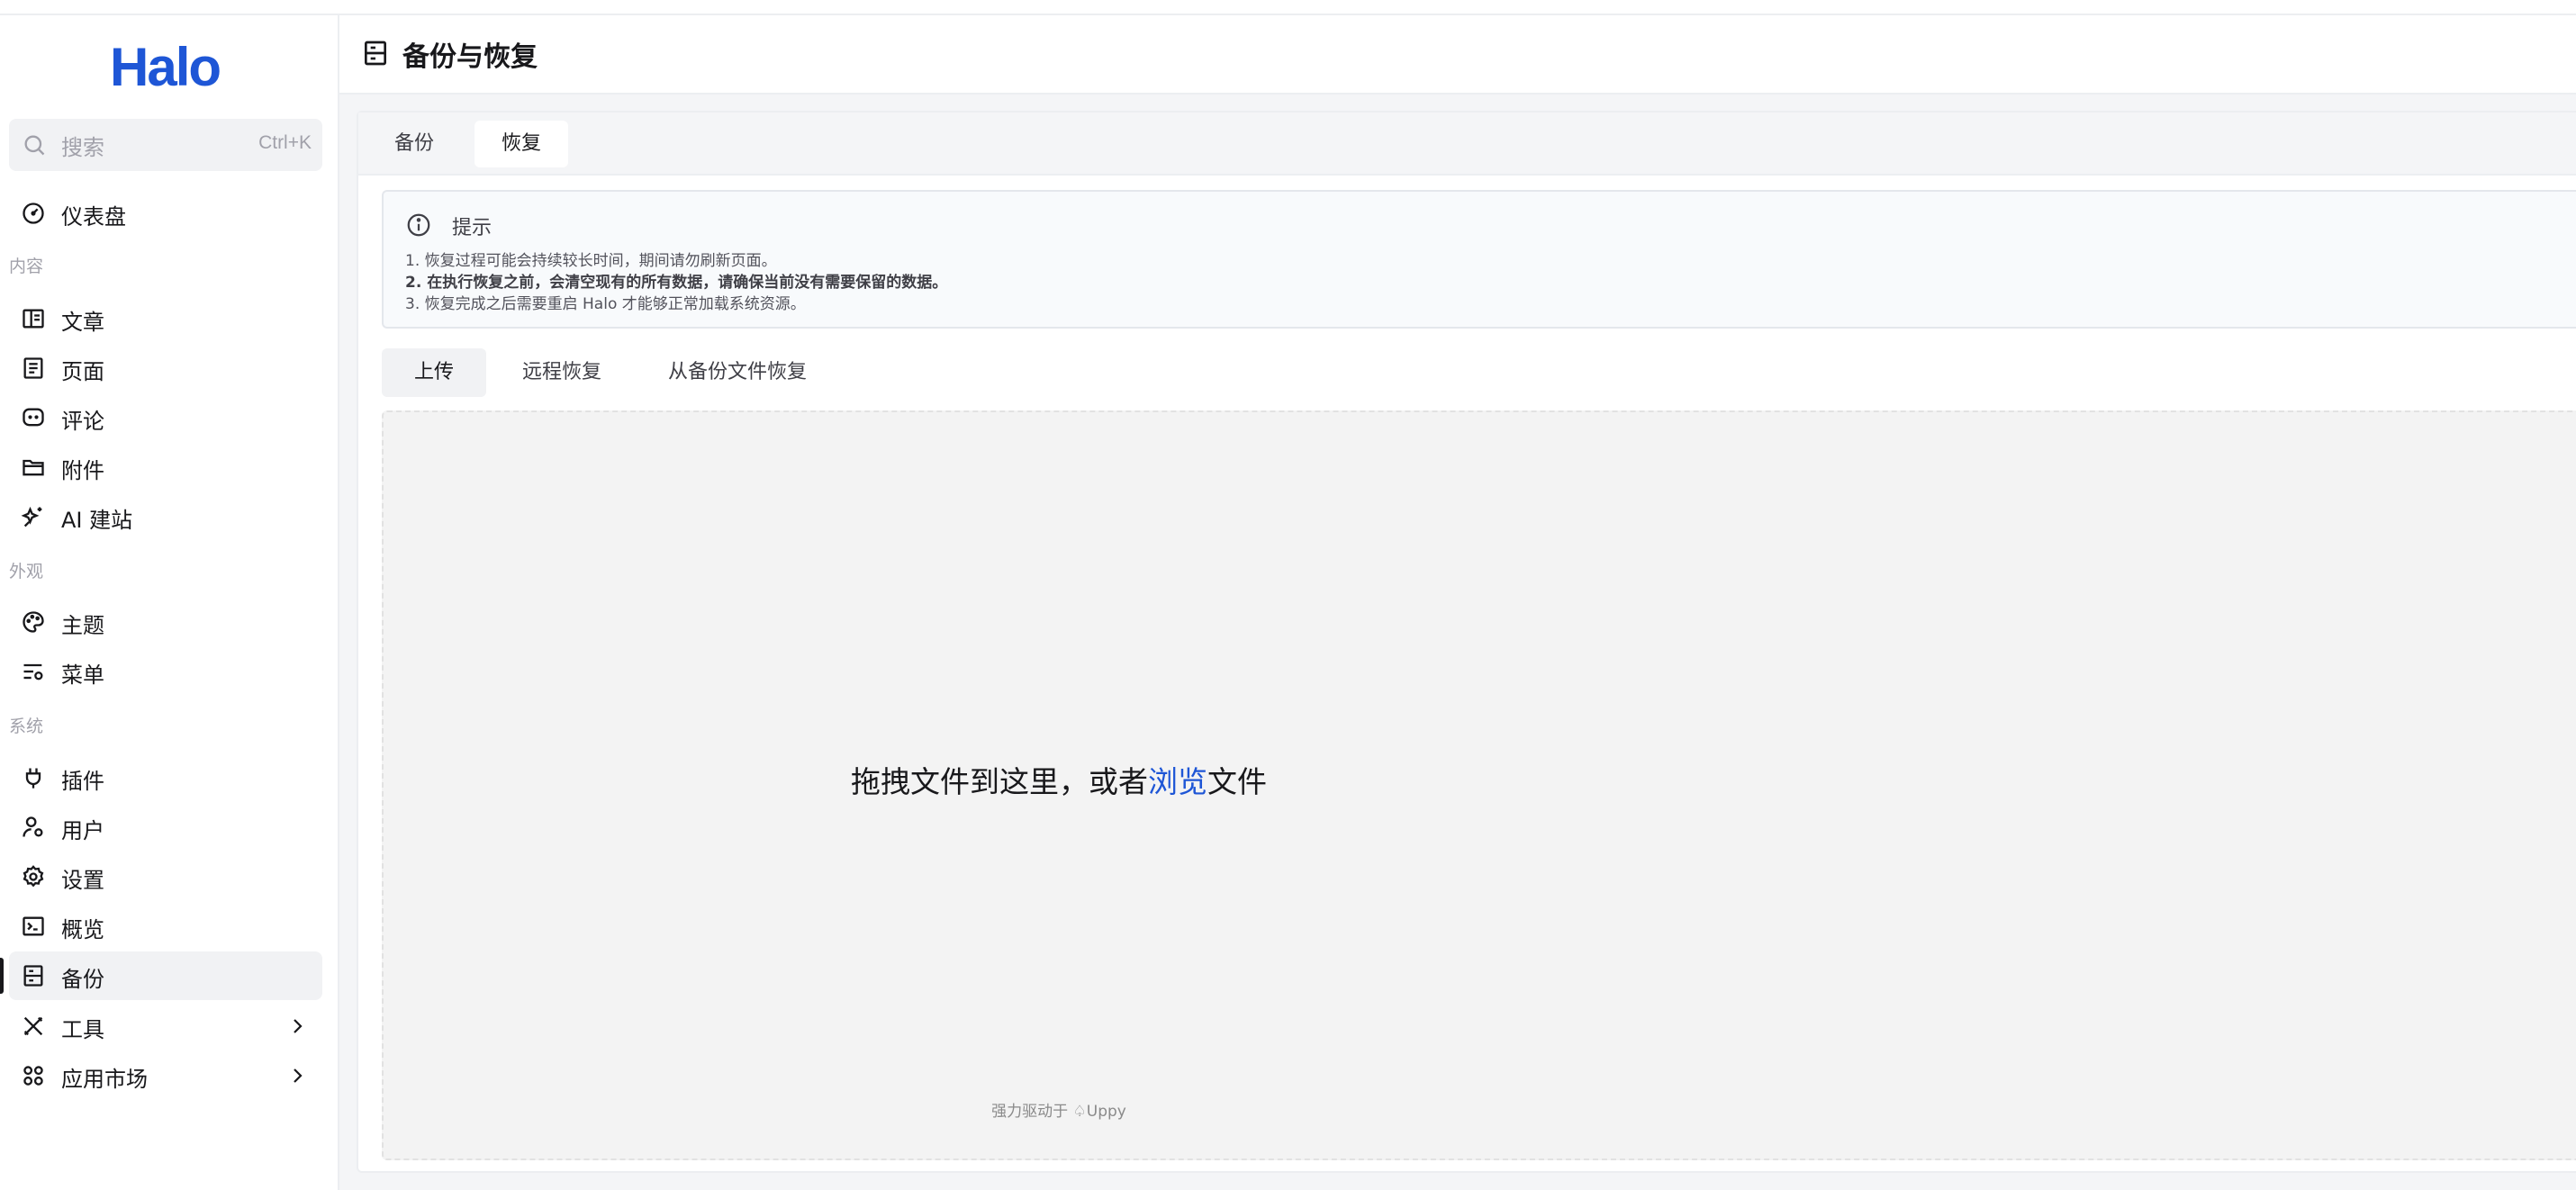 The height and width of the screenshot is (1190, 2576). I want to click on sidebar-item-posts: 文章, so click(165, 319).